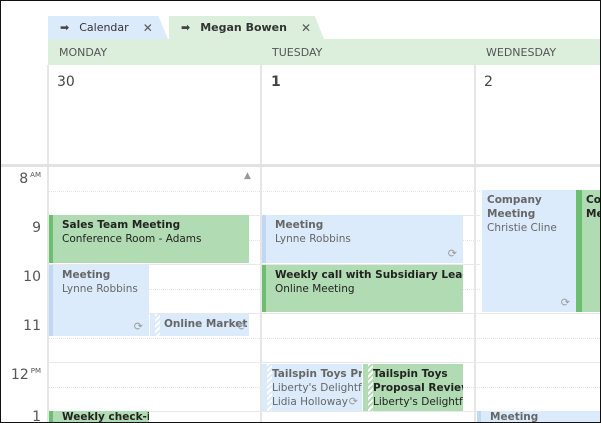  I want to click on tab-calendar: ➡ Calendar ✕, so click(108, 27).